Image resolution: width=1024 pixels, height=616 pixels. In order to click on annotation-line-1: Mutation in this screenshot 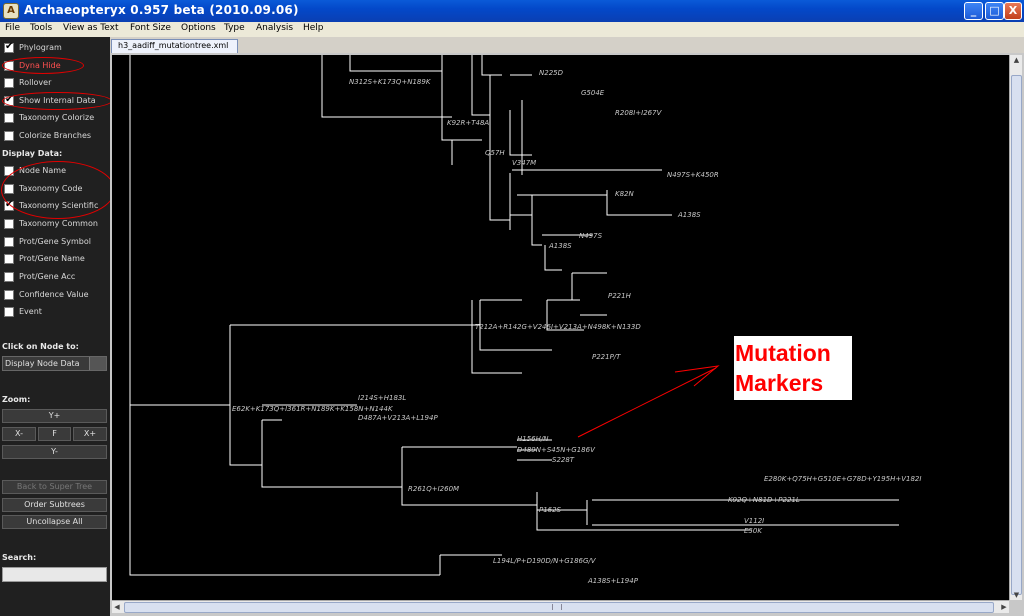, I will do `click(783, 353)`.